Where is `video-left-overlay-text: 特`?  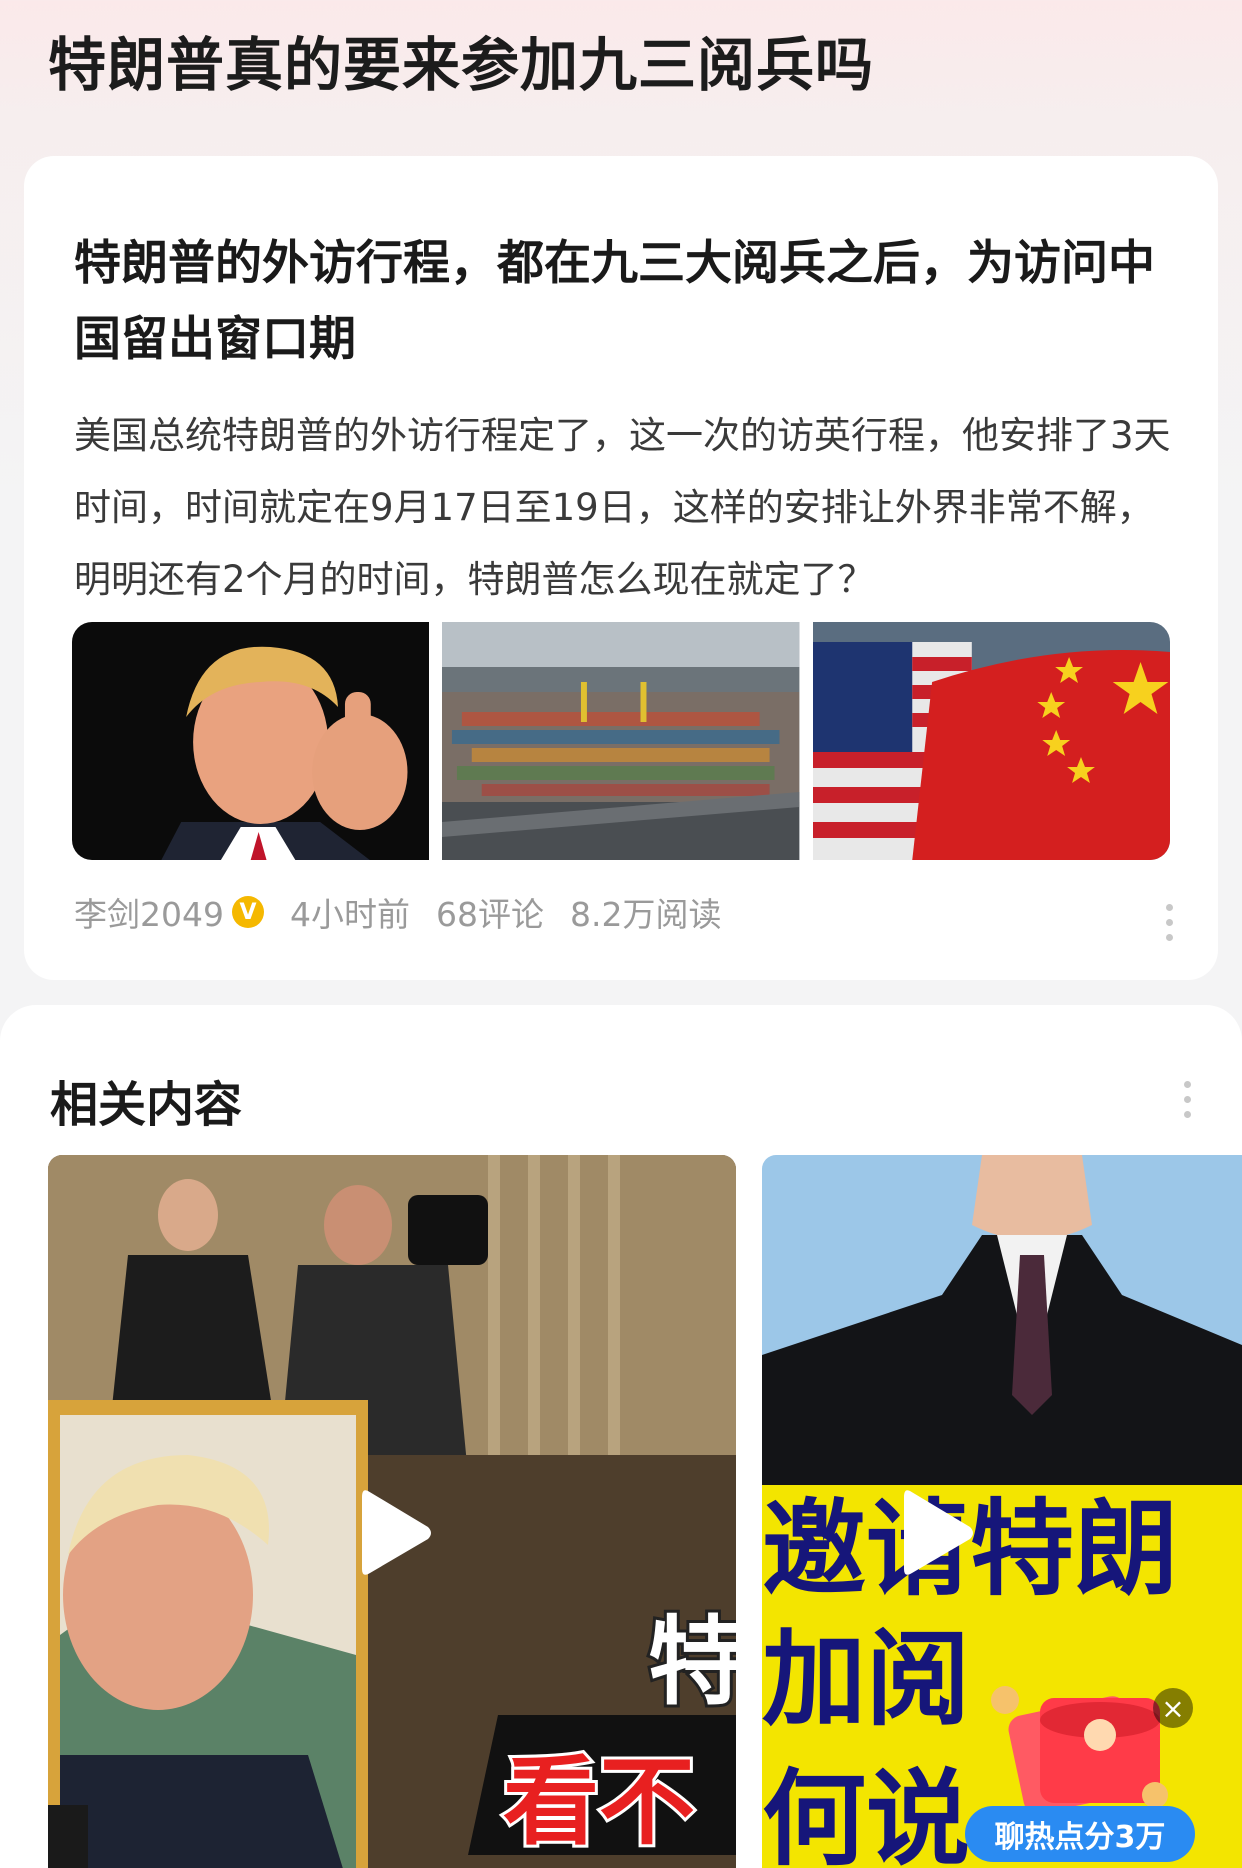
video-left-overlay-text: 特 is located at coordinates (692, 1662).